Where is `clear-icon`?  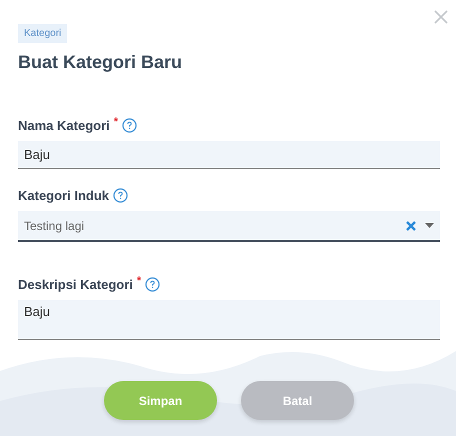
clear-icon is located at coordinates (411, 225).